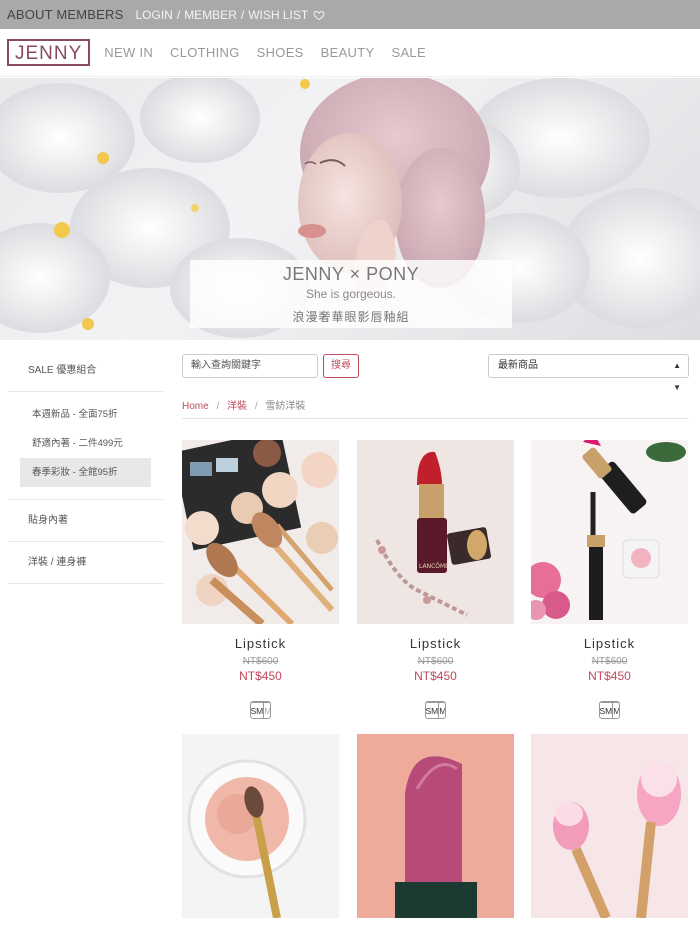  What do you see at coordinates (85, 472) in the screenshot?
I see `sidebar-sub-item-active: 春季彩妝 - 全館95折` at bounding box center [85, 472].